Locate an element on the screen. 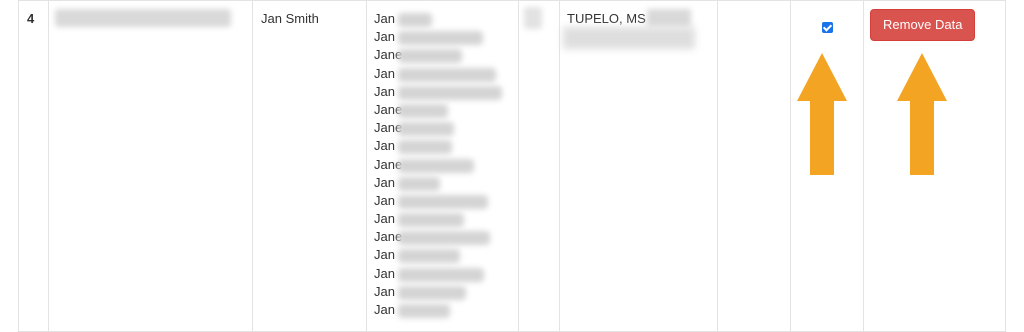 The width and height of the screenshot is (1024, 332). row-number-cell: 4 is located at coordinates (33, 166).